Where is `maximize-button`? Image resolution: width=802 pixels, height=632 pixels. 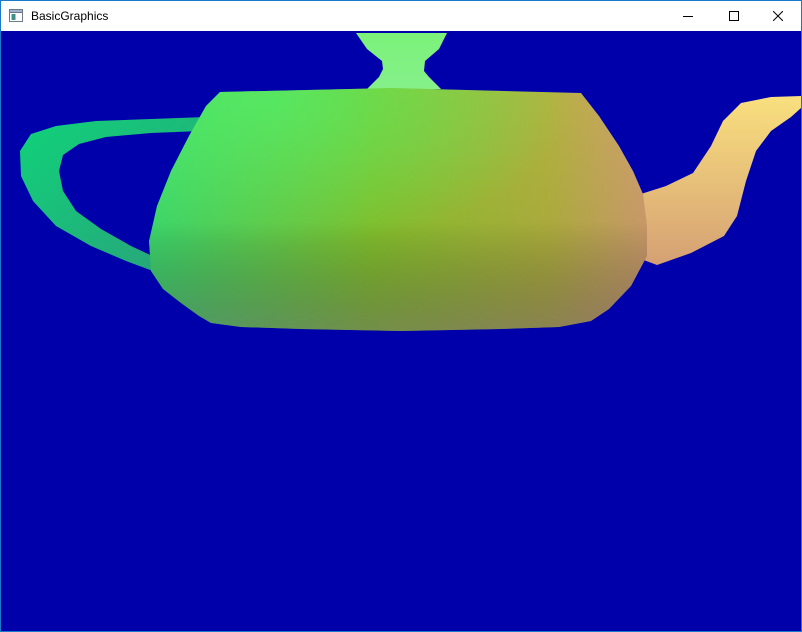
maximize-button is located at coordinates (734, 16).